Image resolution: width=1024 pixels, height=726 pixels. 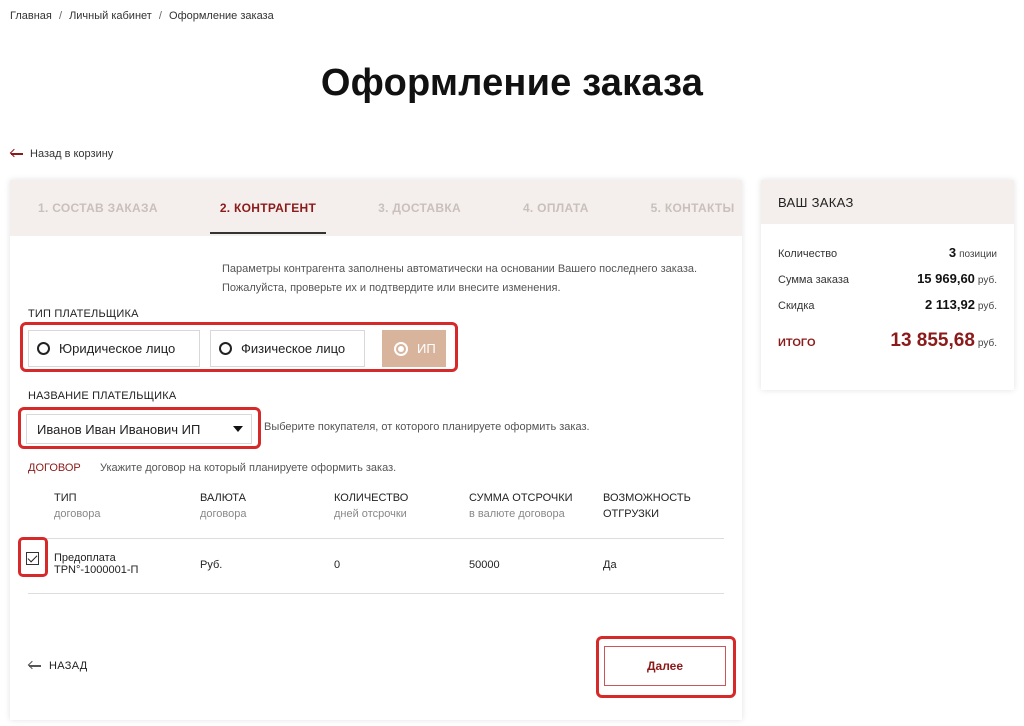 I want to click on breadcrumb-current: Оформление заказа, so click(x=221, y=16).